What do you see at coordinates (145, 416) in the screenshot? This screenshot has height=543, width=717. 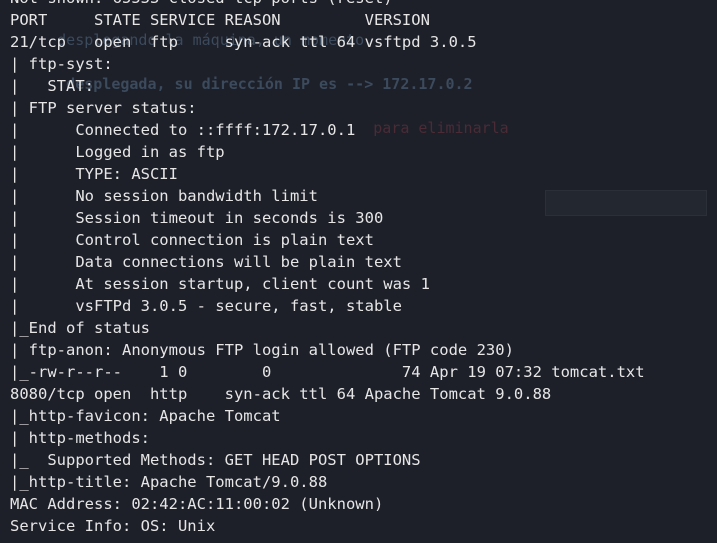 I see `output-line: |_http-favicon: Apache Tomcat` at bounding box center [145, 416].